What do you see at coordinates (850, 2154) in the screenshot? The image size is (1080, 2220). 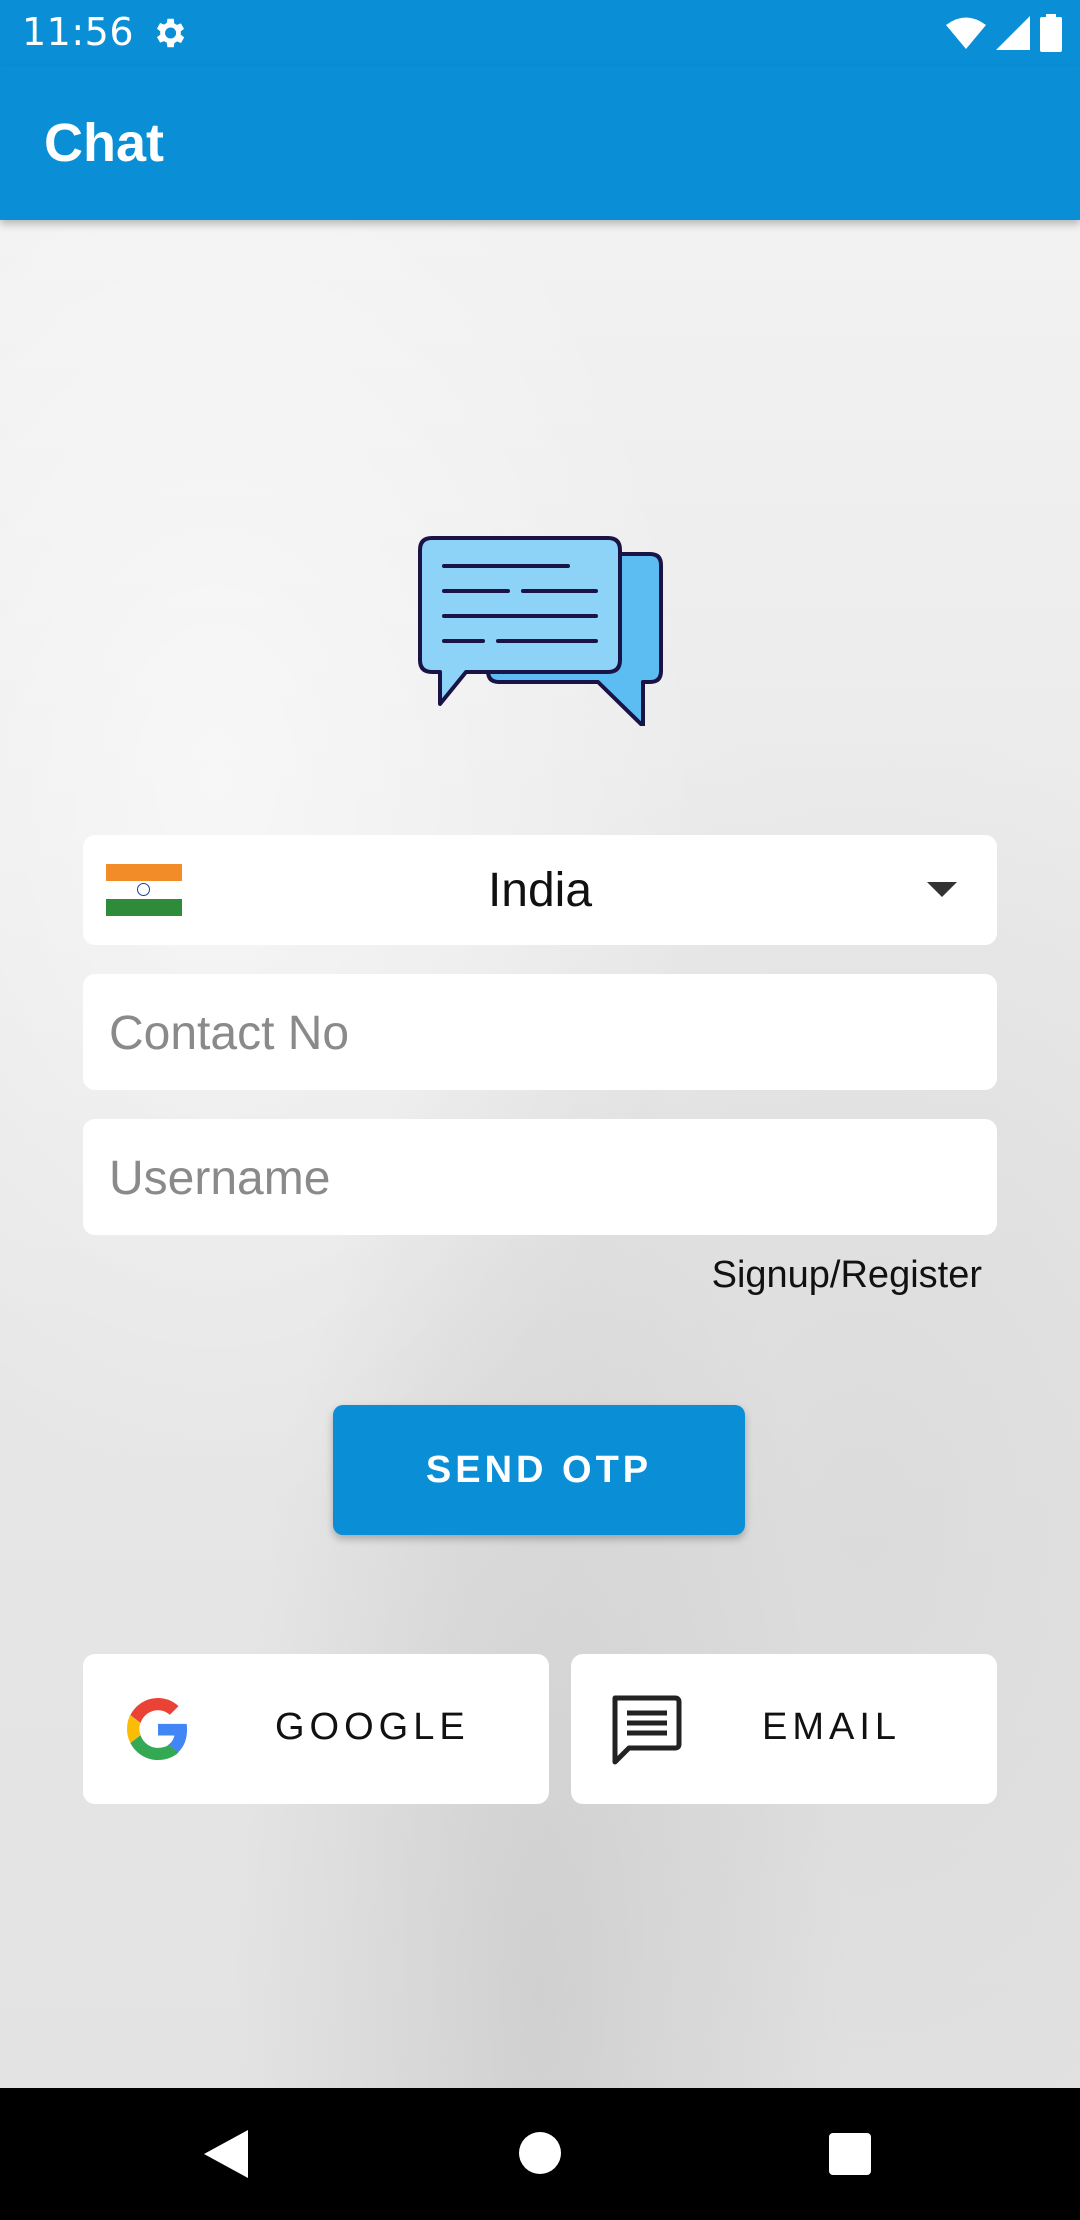 I see `recents-icon` at bounding box center [850, 2154].